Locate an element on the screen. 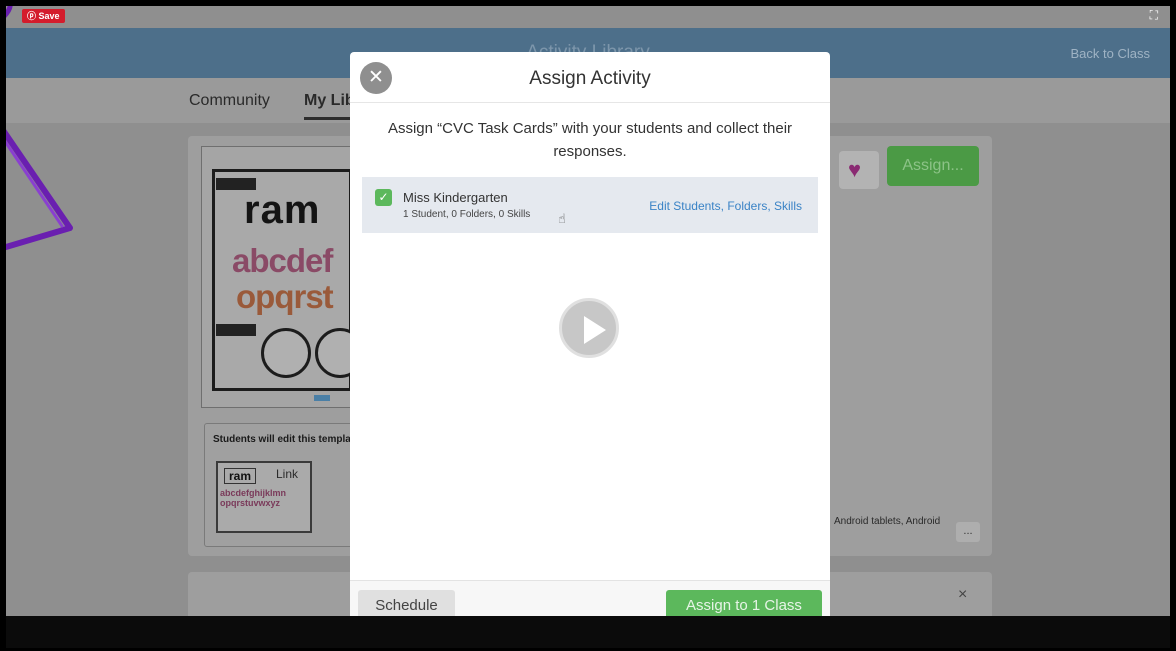 The height and width of the screenshot is (651, 1176). player-control-bar is located at coordinates (588, 632).